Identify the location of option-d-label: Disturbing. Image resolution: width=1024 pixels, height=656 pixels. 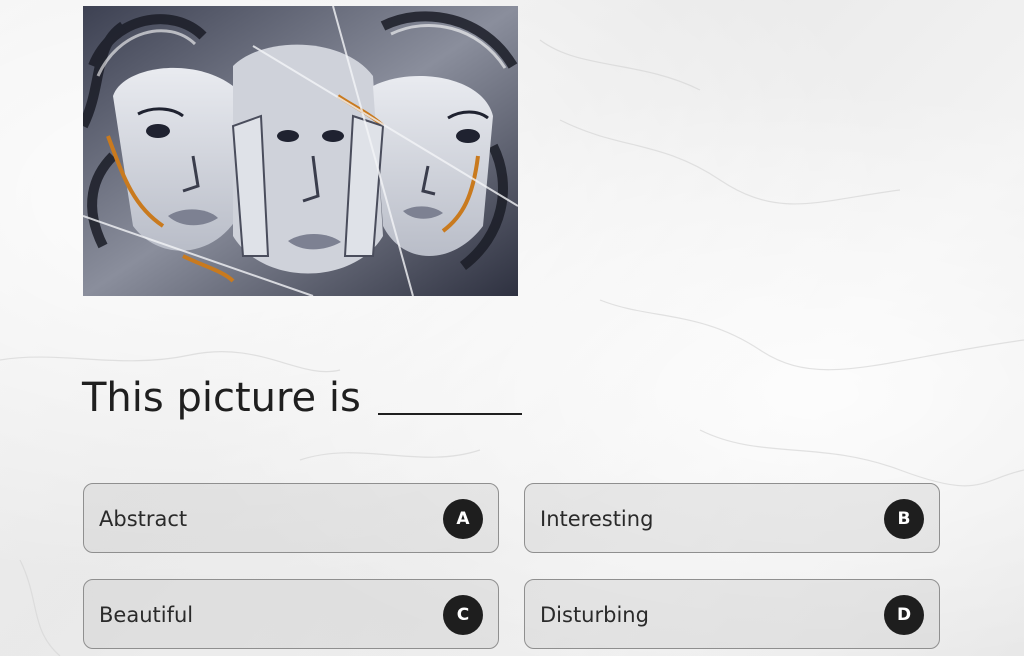
(594, 615).